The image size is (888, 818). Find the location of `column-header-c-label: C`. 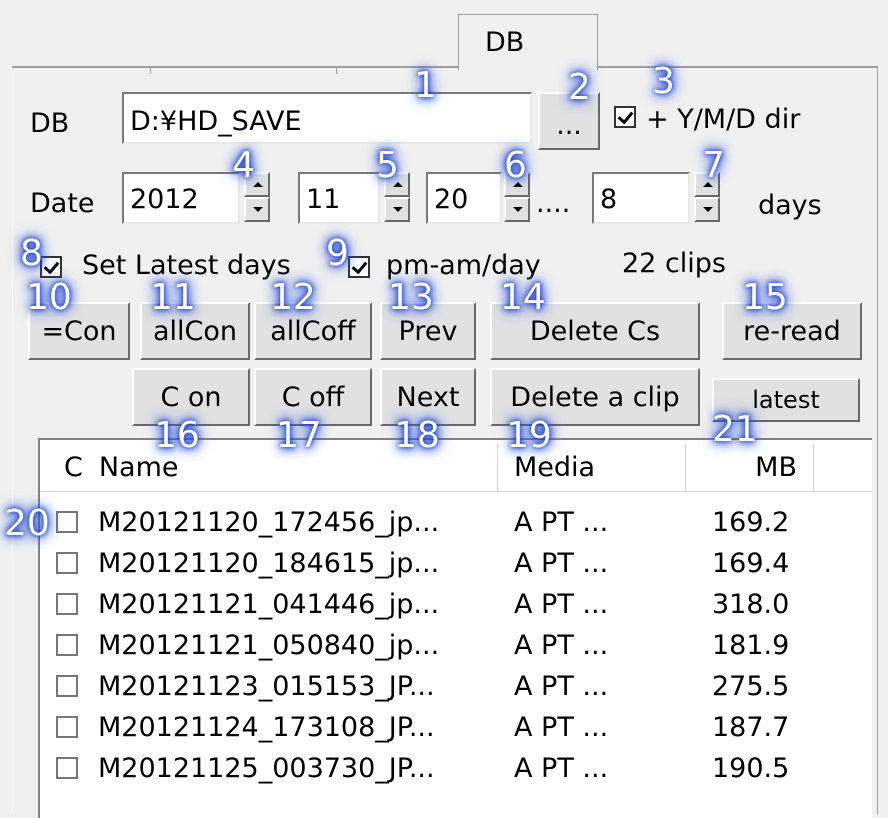

column-header-c-label: C is located at coordinates (73, 467).